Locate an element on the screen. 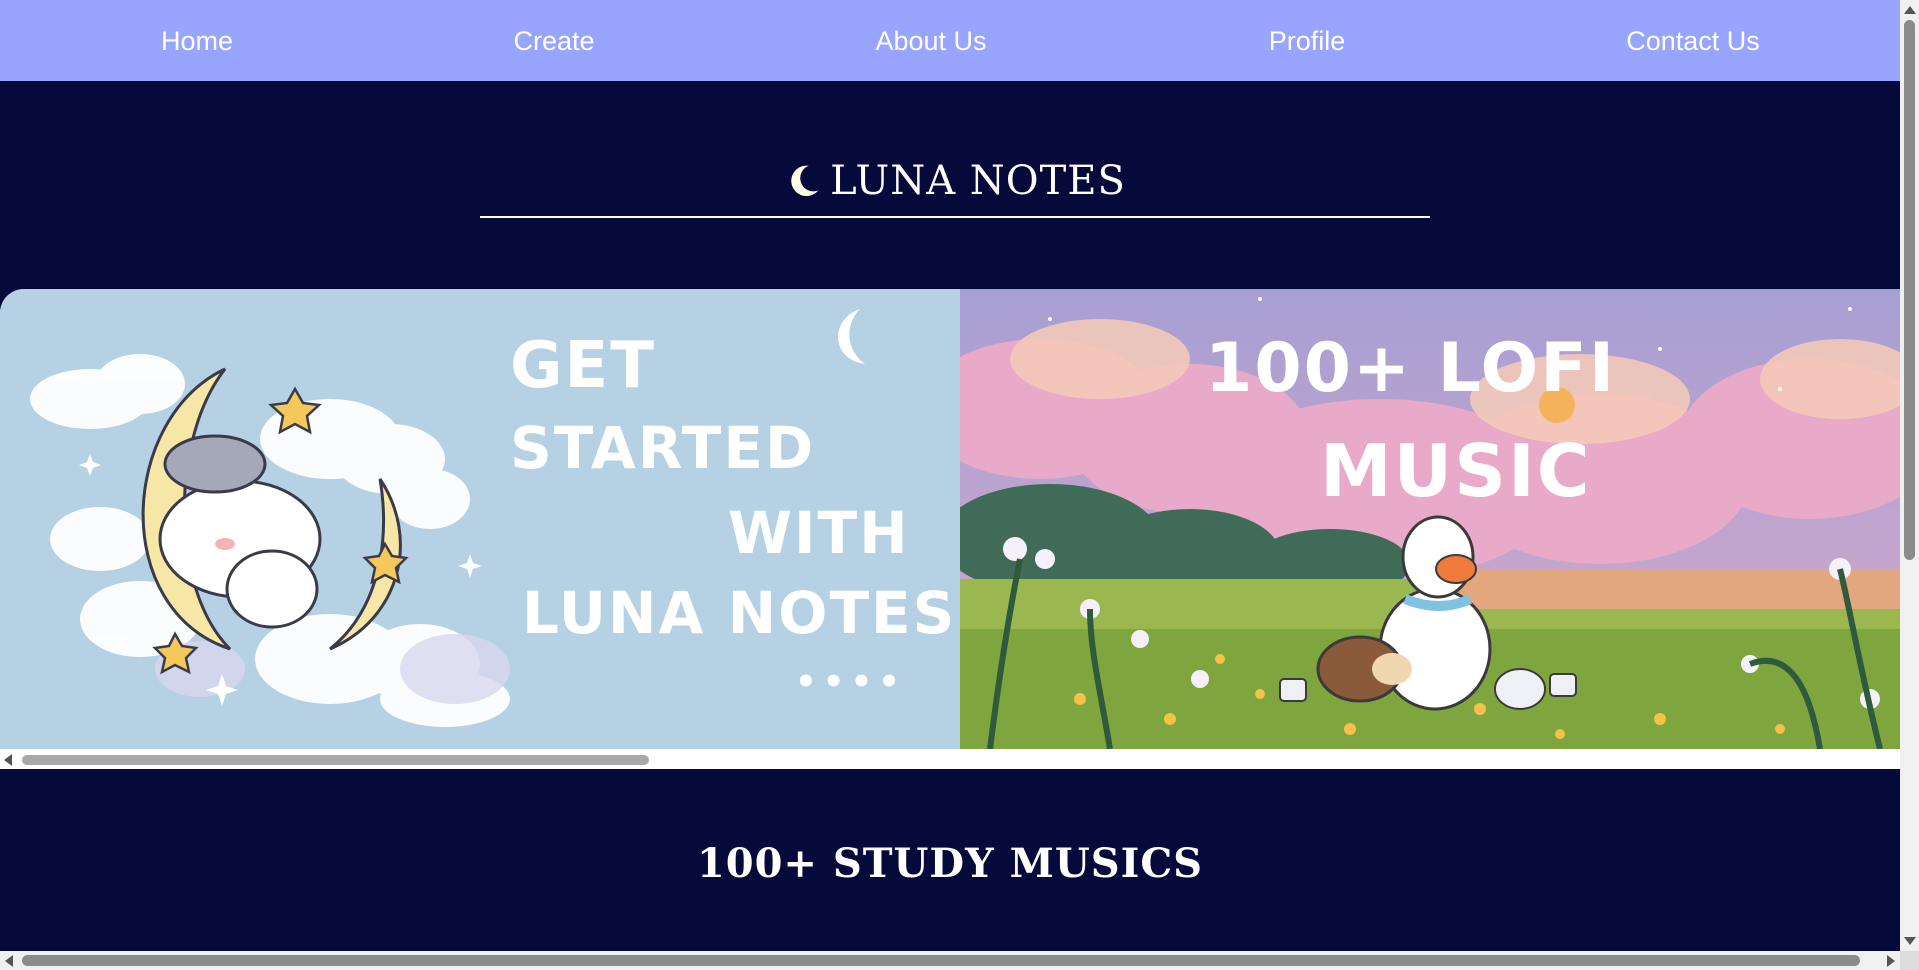  scrollbar-corner is located at coordinates (1909, 960).